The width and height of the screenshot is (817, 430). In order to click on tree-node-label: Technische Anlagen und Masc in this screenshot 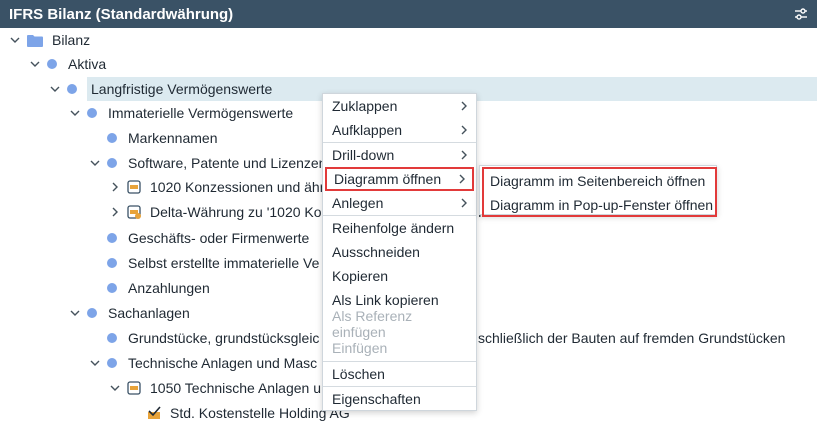, I will do `click(223, 363)`.